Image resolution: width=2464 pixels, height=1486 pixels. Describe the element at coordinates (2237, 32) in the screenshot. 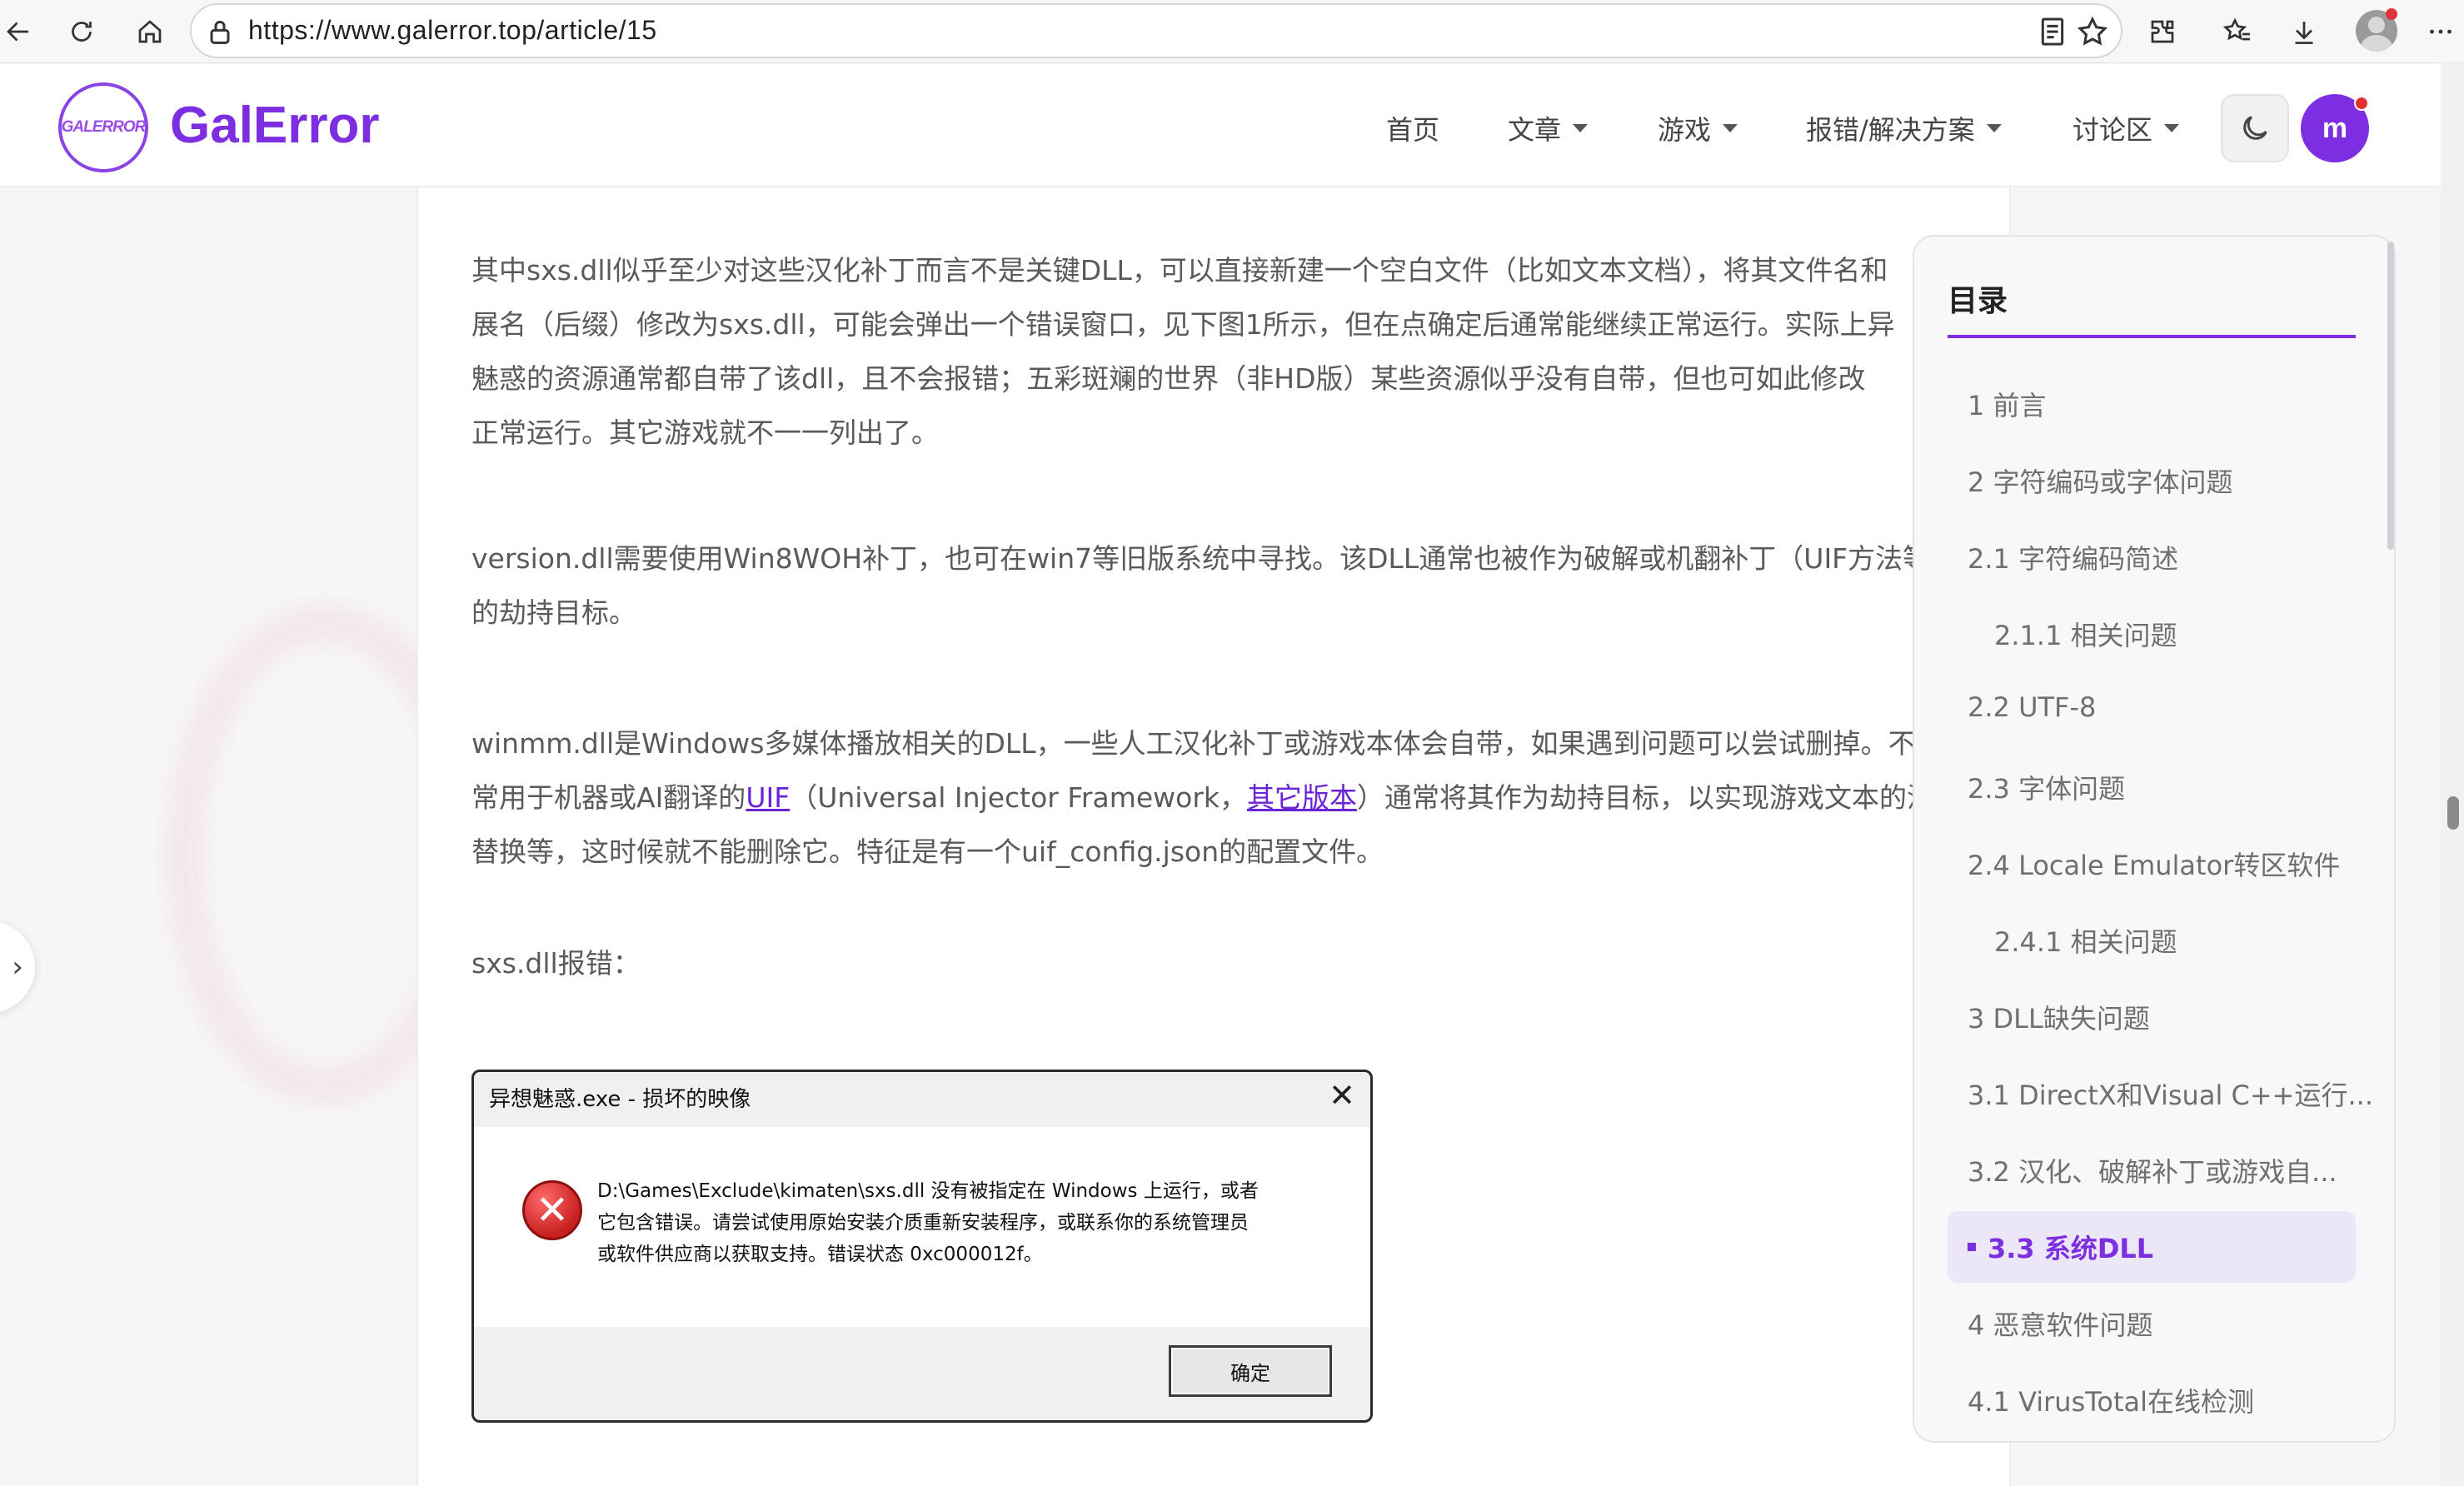

I see `favorites-icon` at that location.